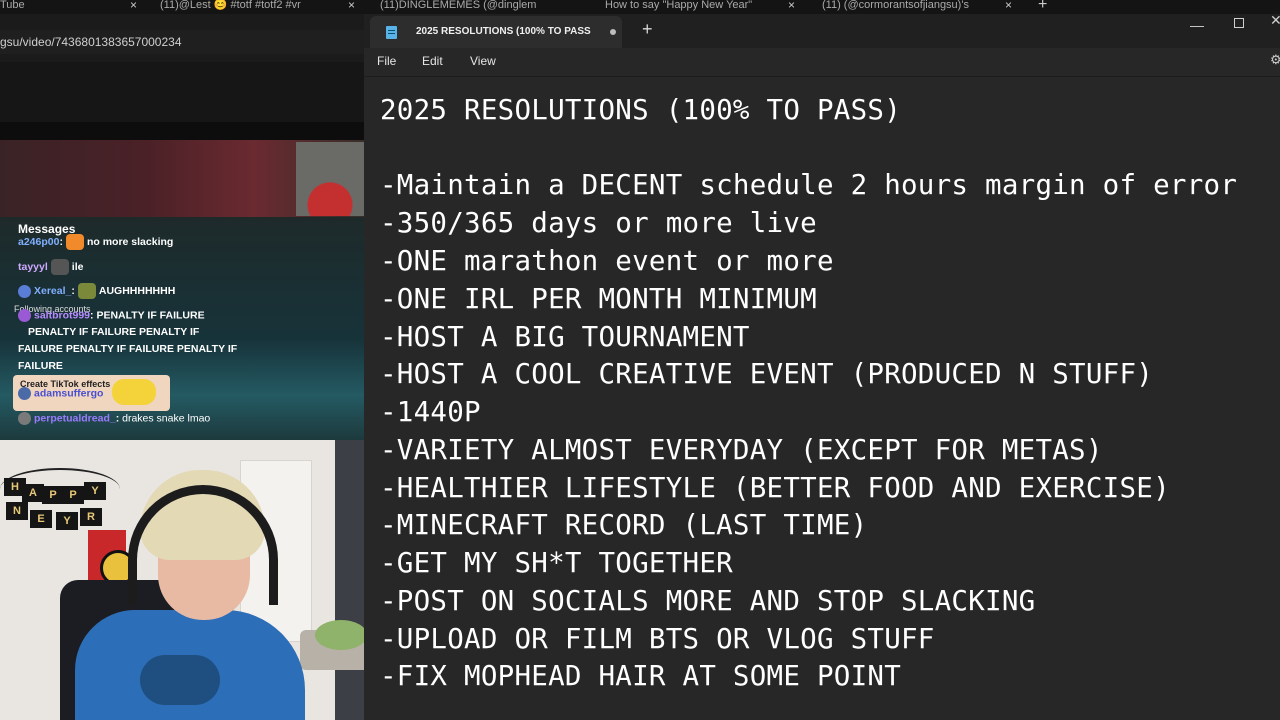 The image size is (1280, 720). I want to click on chat-username: tayyyl, so click(33, 267).